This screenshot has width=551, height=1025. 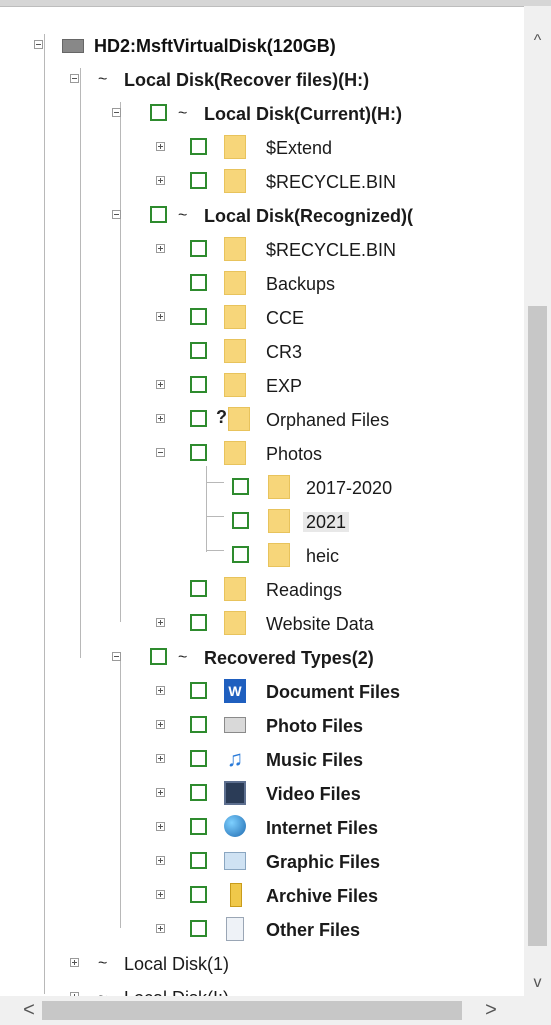 I want to click on tree-node-local-disk-1: ~ Local Disk(1), so click(x=262, y=963).